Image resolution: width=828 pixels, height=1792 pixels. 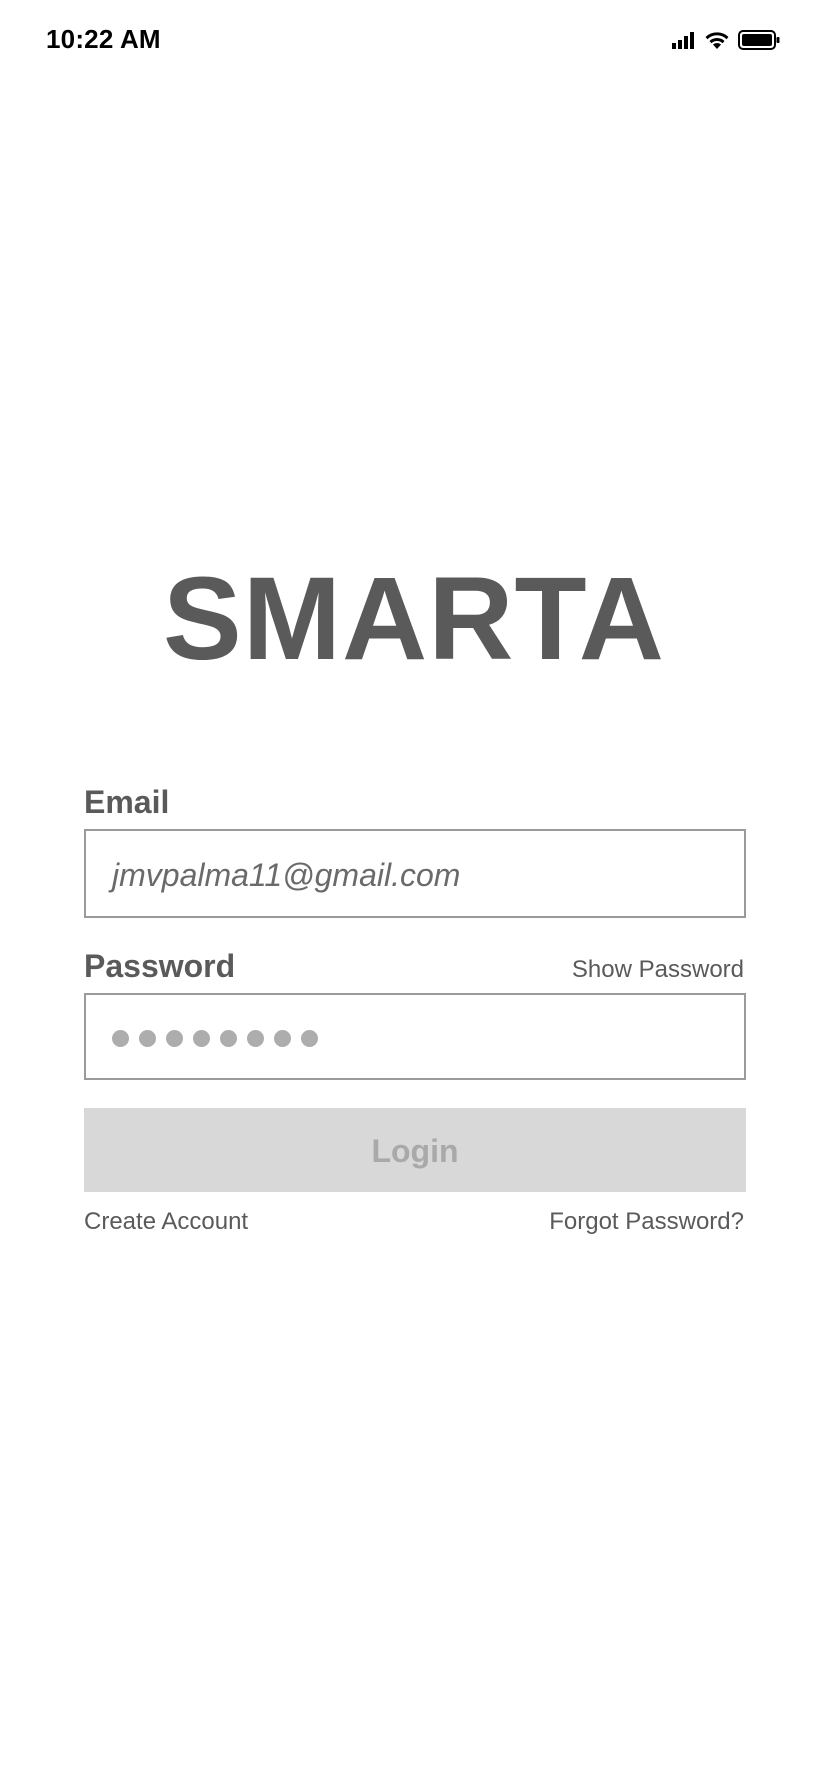 I want to click on forgot-password-link: Forgot Password?, so click(x=646, y=1222).